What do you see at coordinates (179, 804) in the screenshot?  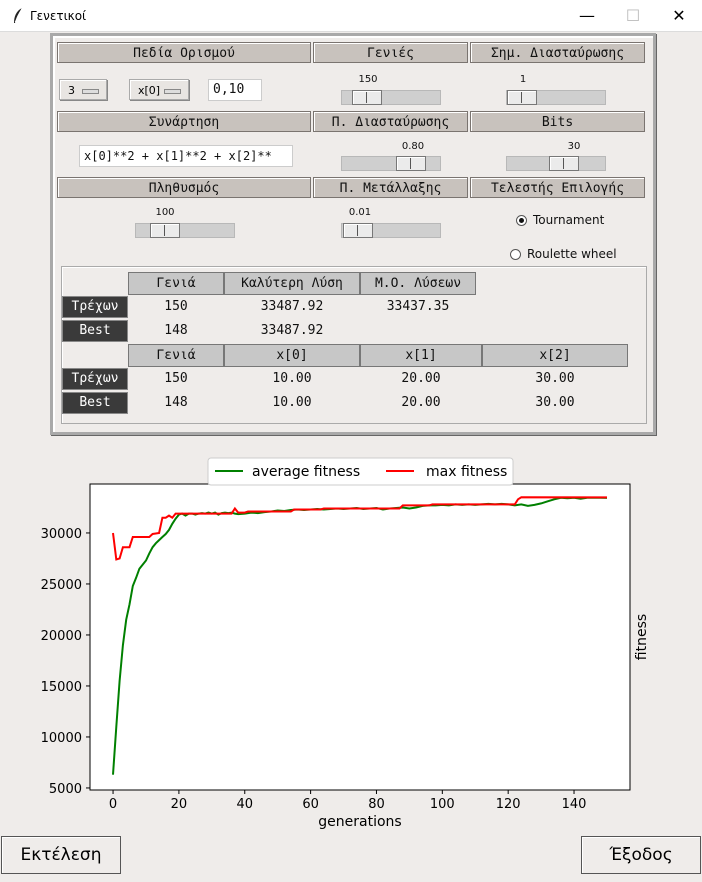 I see `x-tick-label: 20` at bounding box center [179, 804].